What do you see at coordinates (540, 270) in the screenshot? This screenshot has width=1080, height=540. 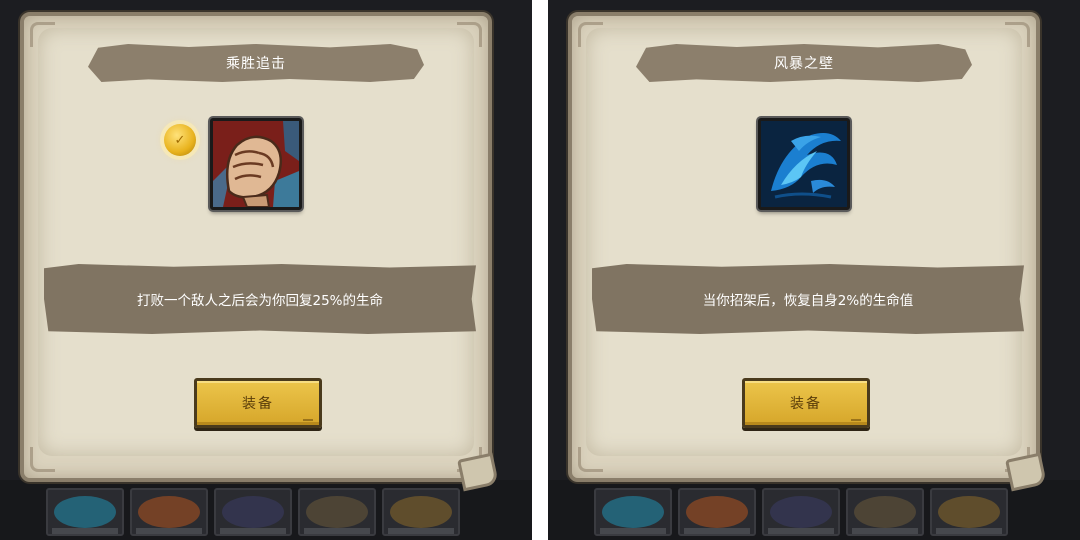 I see `screen-divider` at bounding box center [540, 270].